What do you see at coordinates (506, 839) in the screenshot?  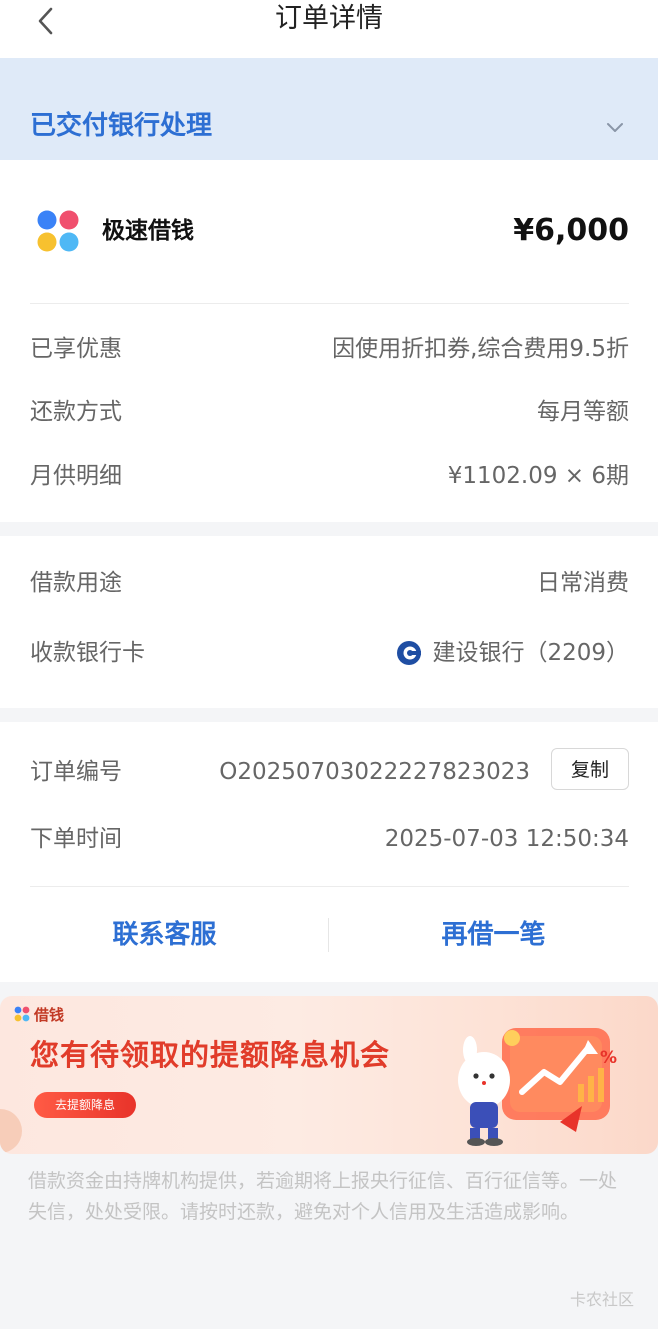 I see `order-time-value: 2025-07-03 12:50:34` at bounding box center [506, 839].